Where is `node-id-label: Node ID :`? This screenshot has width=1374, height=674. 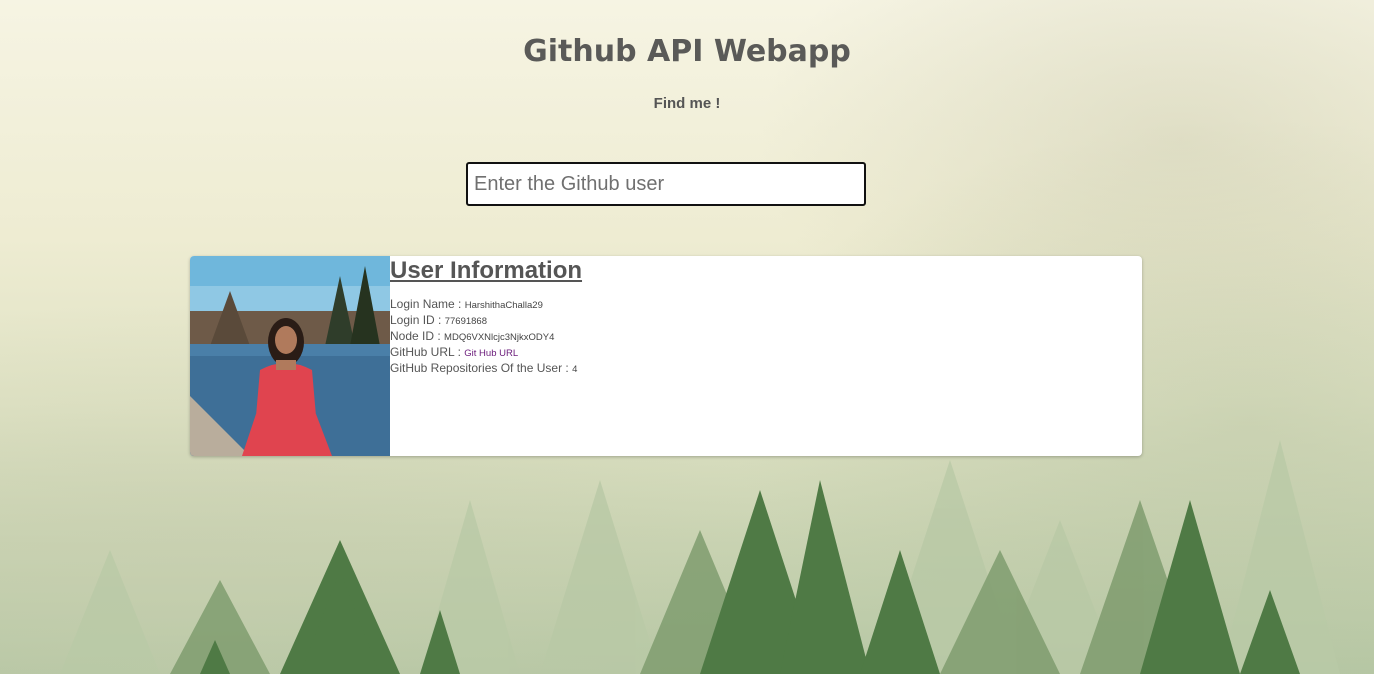 node-id-label: Node ID : is located at coordinates (415, 336).